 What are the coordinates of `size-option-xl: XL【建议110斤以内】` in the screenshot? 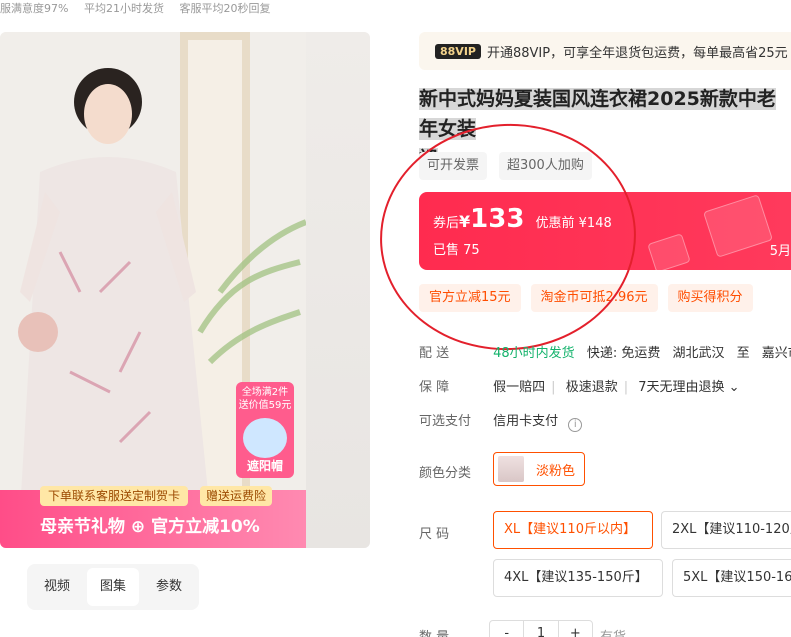 It's located at (573, 530).